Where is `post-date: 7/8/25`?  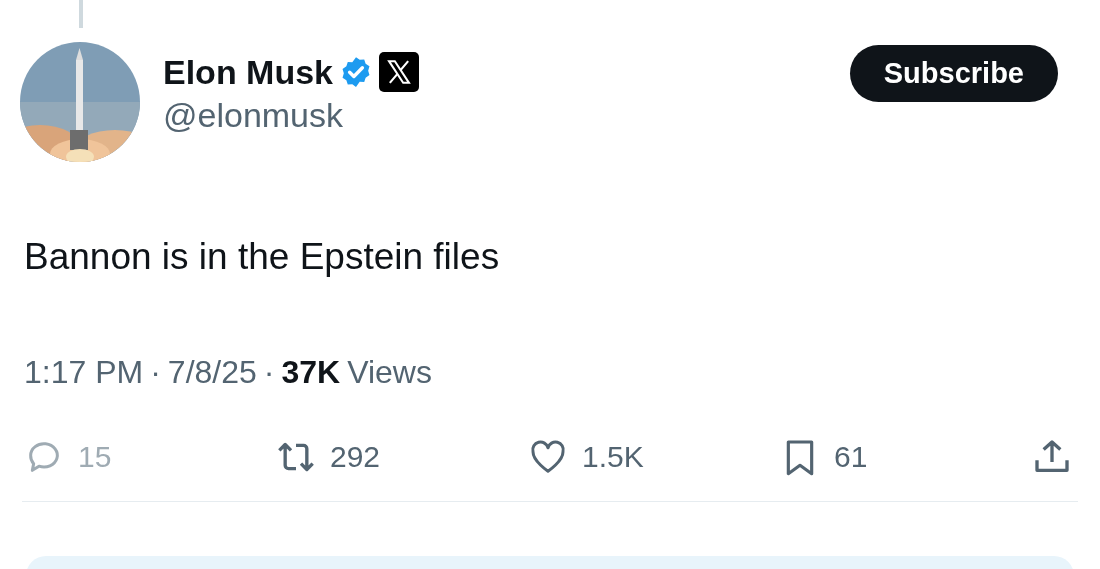 post-date: 7/8/25 is located at coordinates (212, 372).